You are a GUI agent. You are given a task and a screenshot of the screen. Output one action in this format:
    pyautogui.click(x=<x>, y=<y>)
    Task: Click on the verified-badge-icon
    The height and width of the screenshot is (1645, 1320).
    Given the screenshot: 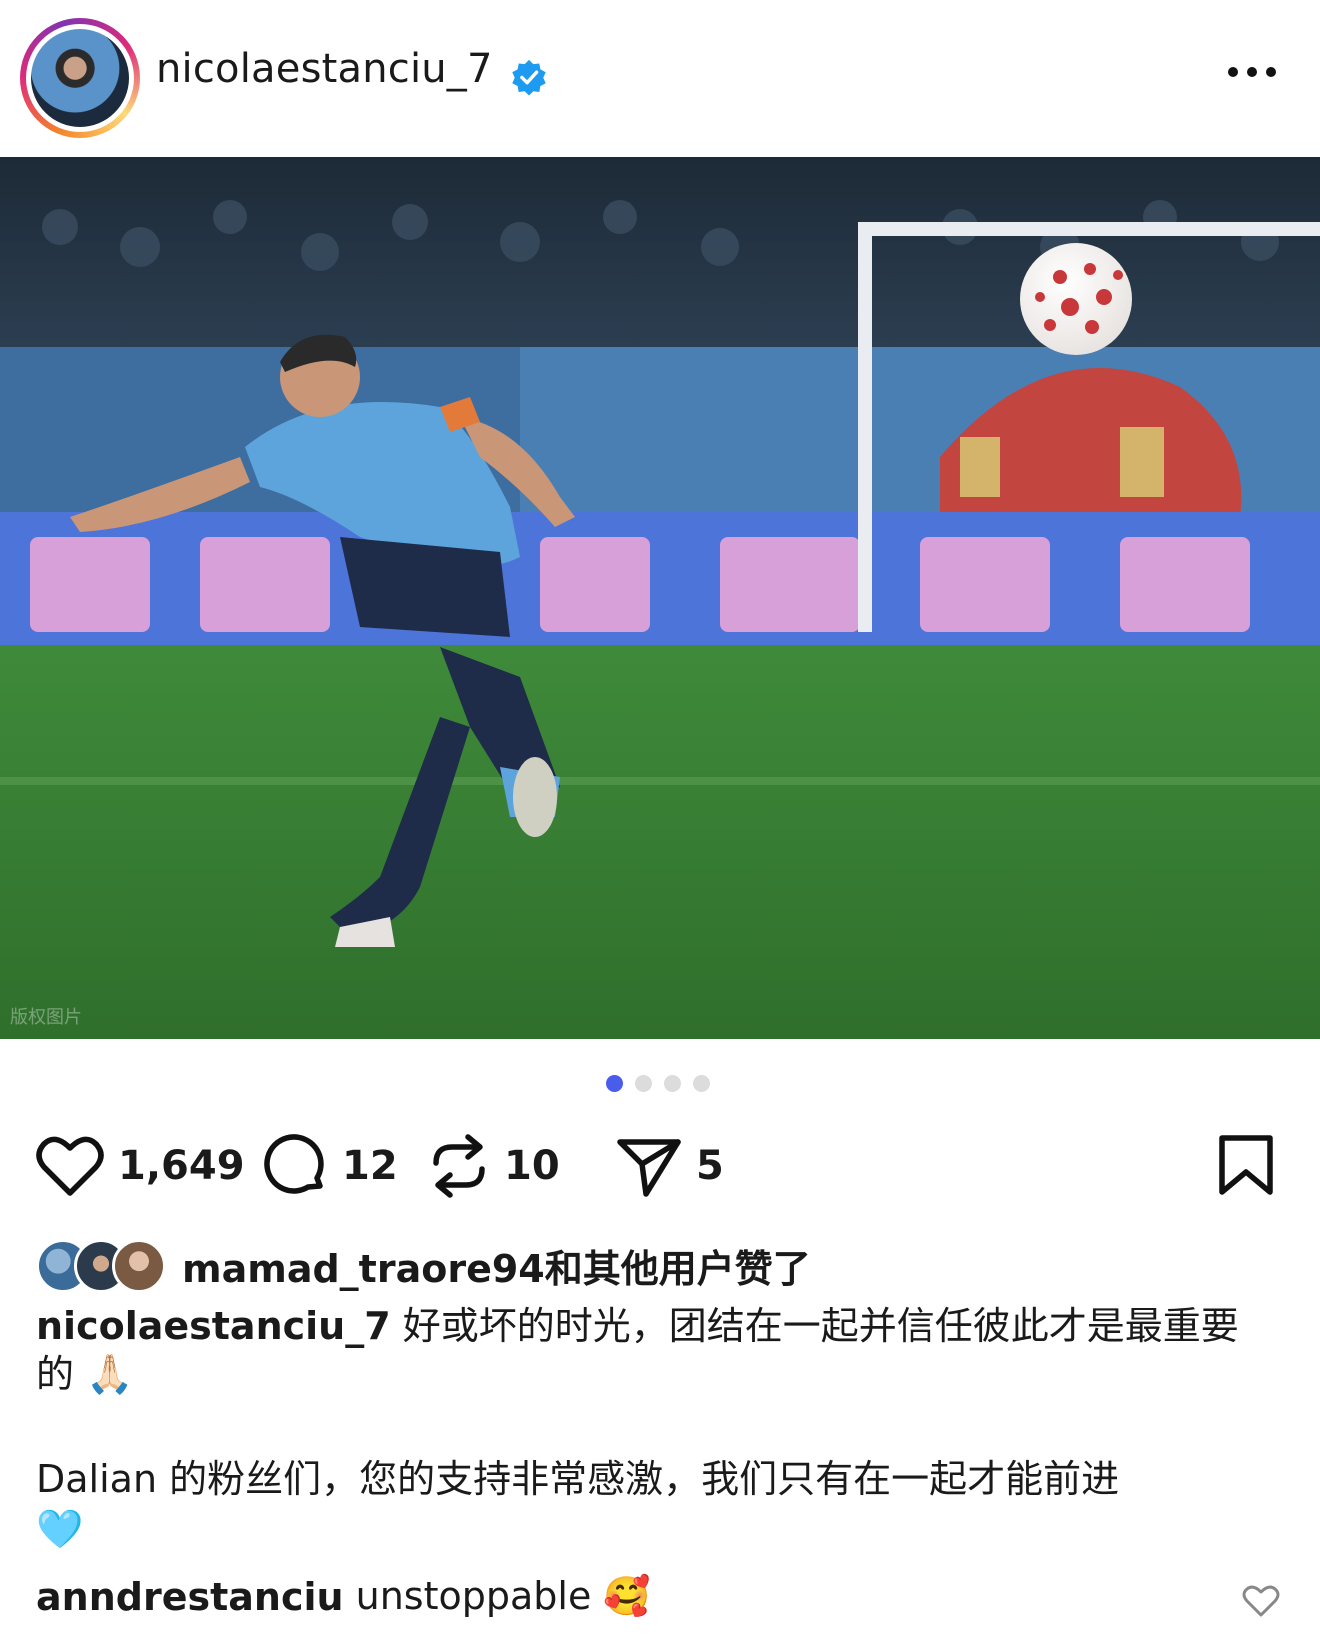 What is the action you would take?
    pyautogui.click(x=529, y=77)
    